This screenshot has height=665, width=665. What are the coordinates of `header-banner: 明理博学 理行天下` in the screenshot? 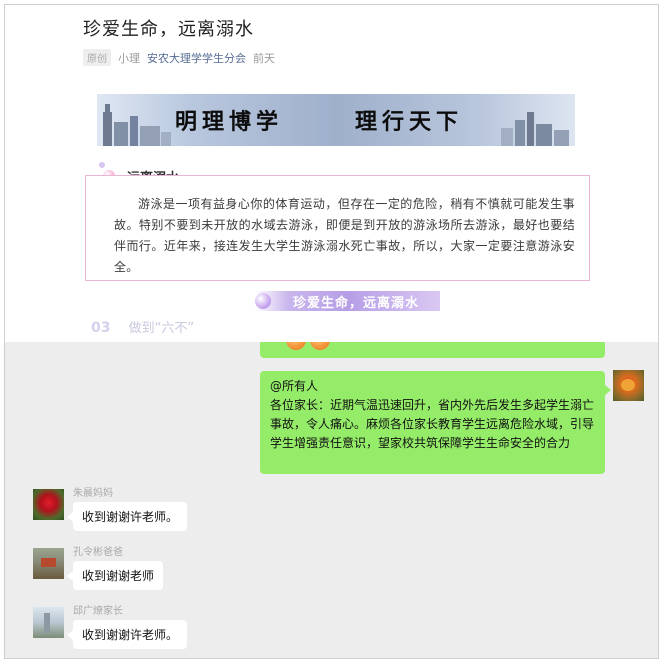 It's located at (336, 120).